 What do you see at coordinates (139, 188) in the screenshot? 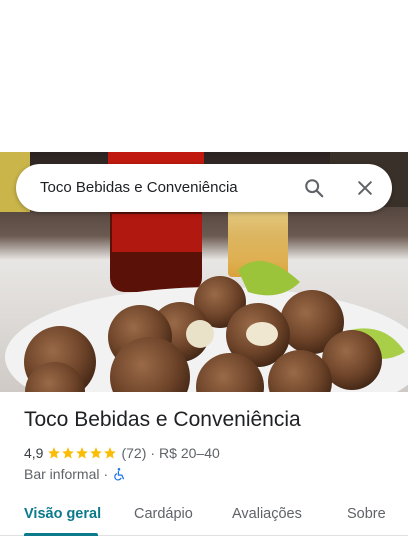
I see `search-input: Toco Bebidas e Conveniência` at bounding box center [139, 188].